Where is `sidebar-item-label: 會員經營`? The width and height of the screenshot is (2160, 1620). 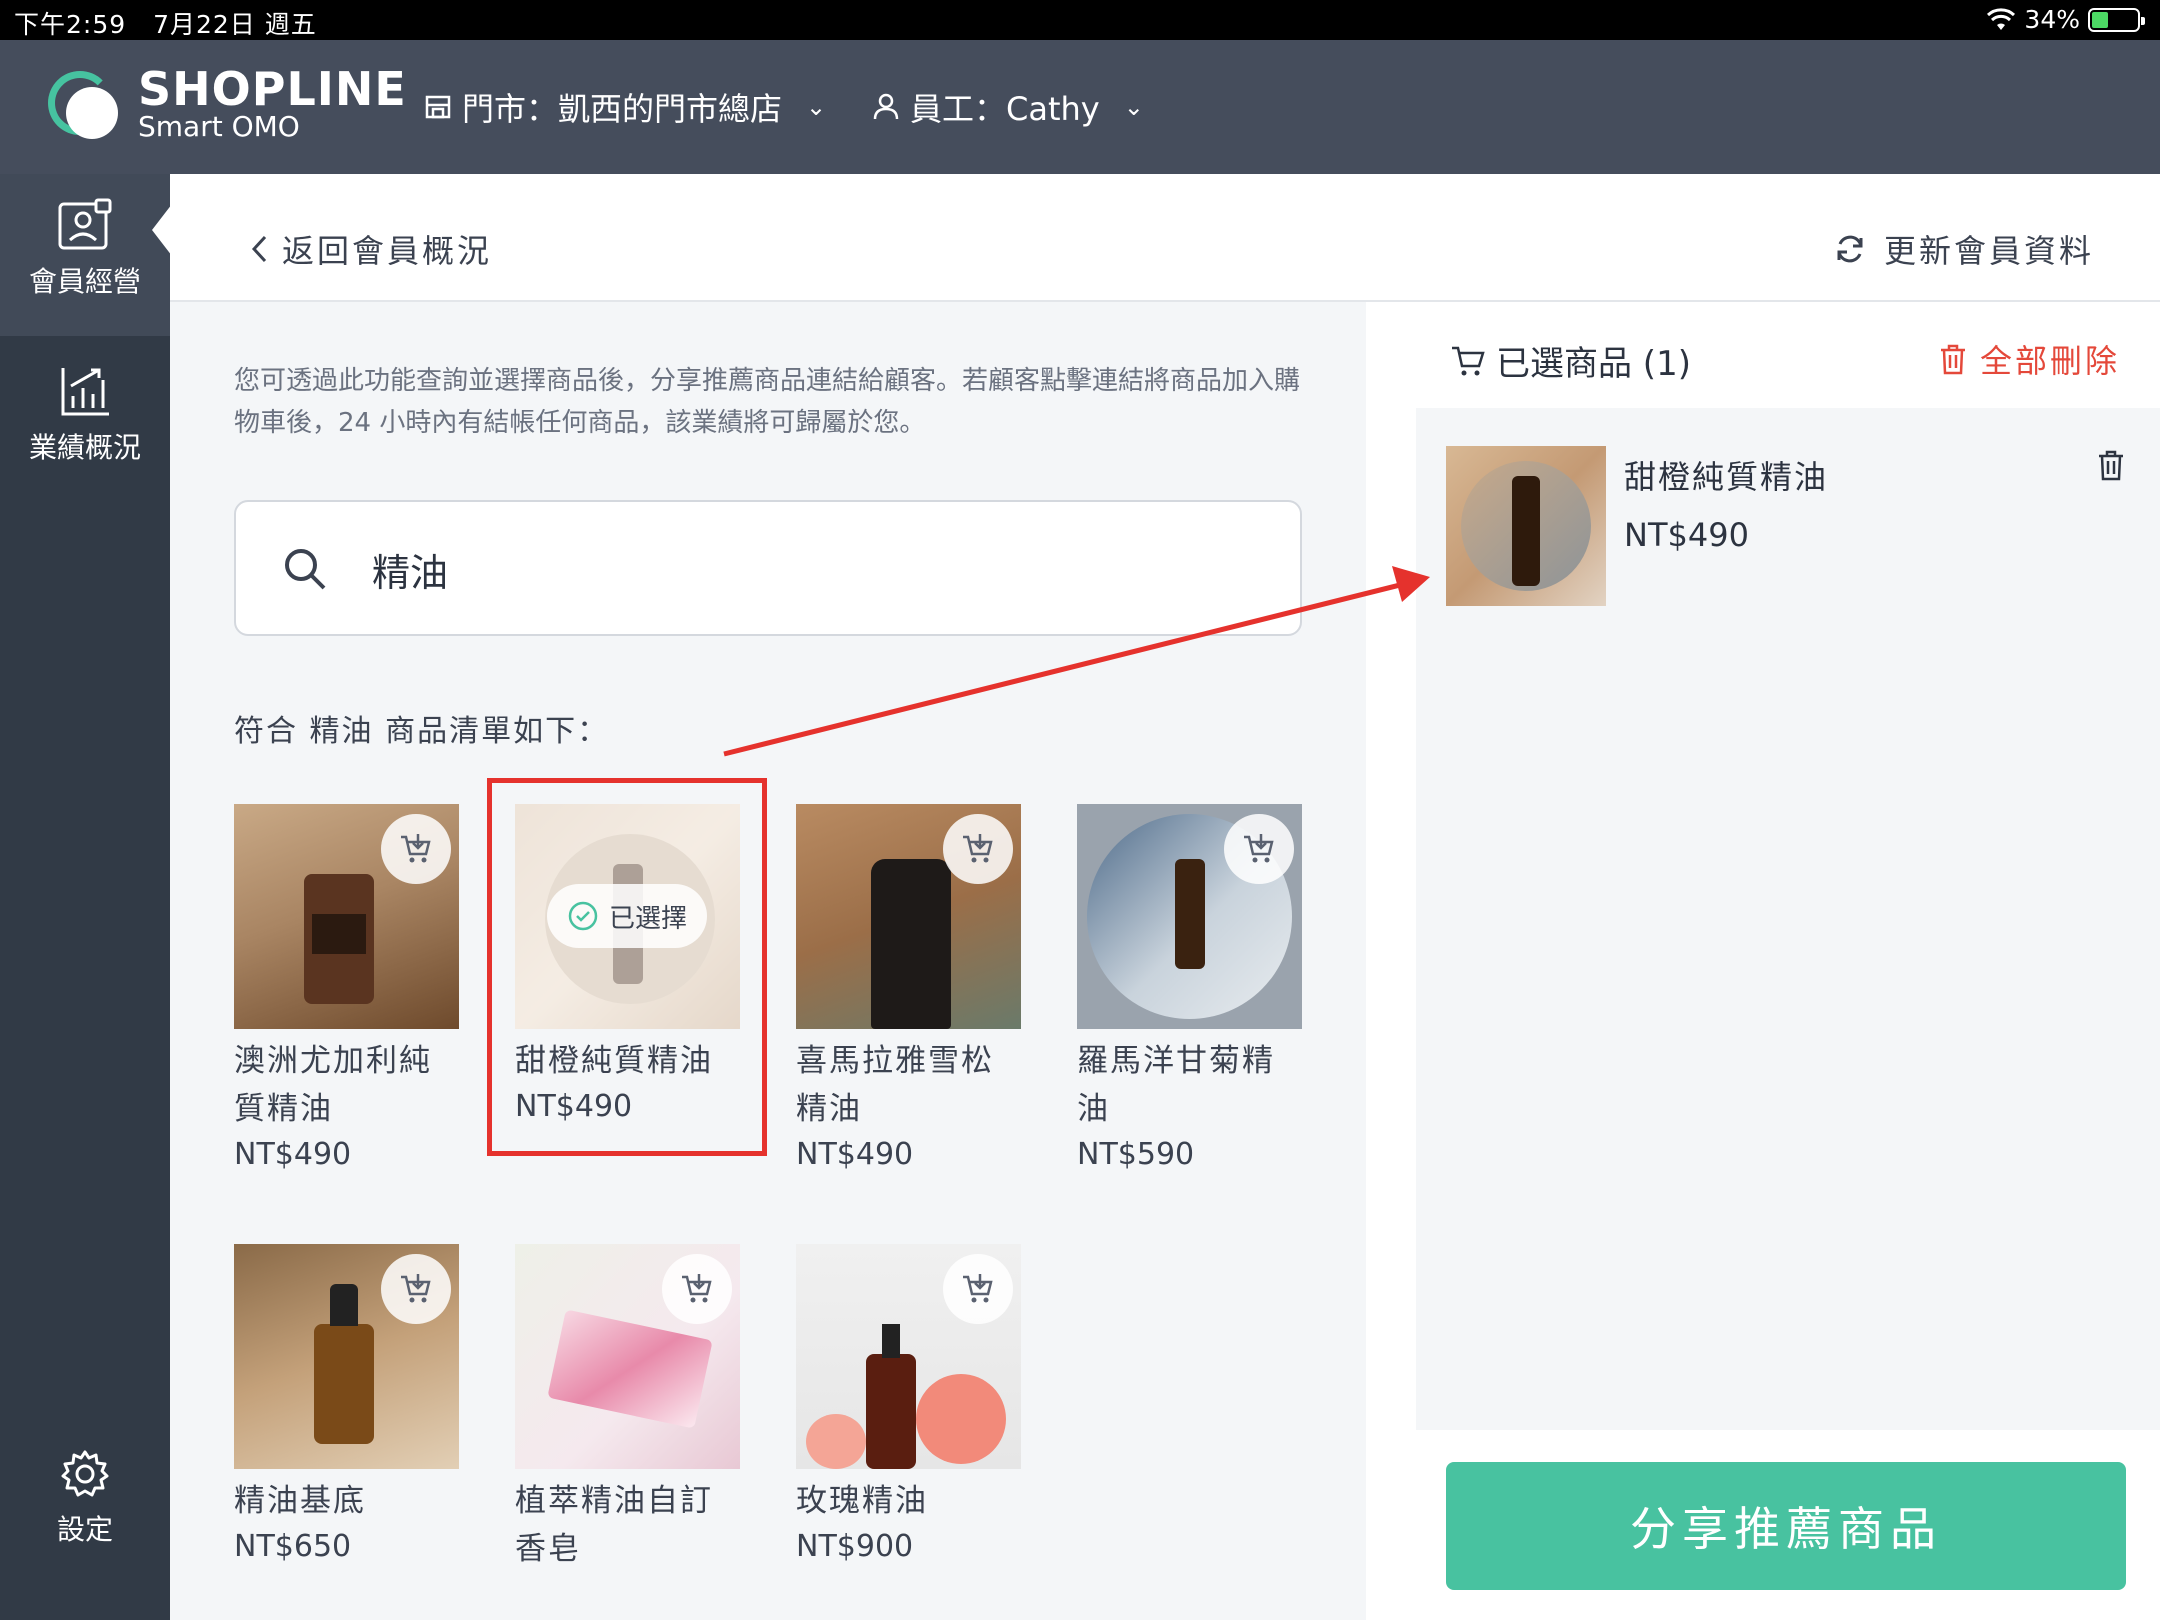
sidebar-item-label: 會員經營 is located at coordinates (84, 281).